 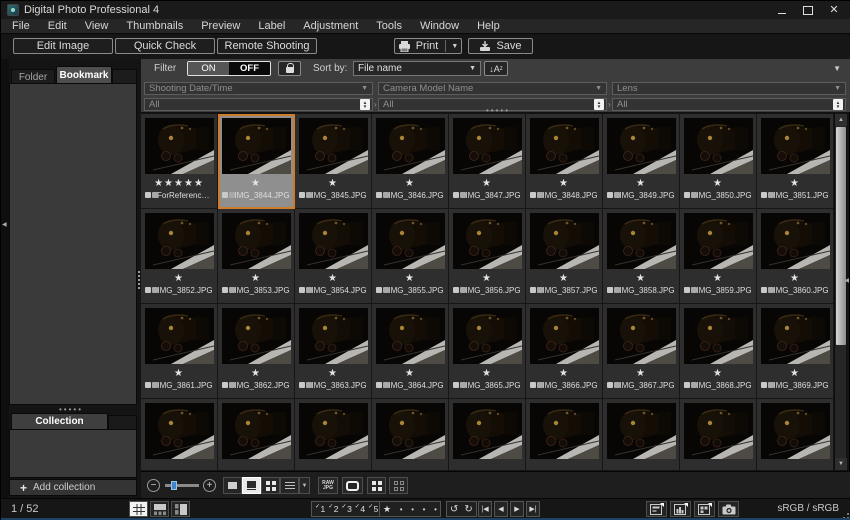 What do you see at coordinates (289, 485) in the screenshot?
I see `view-list-button` at bounding box center [289, 485].